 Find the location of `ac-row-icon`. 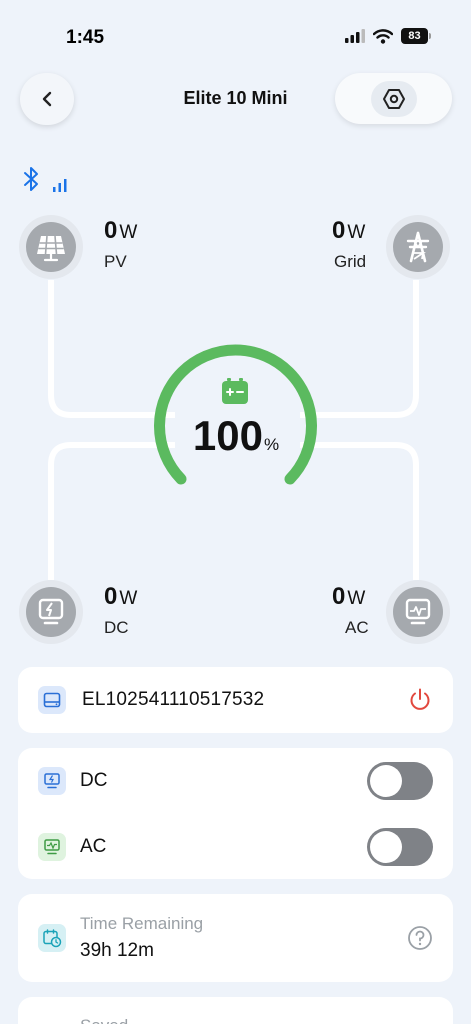

ac-row-icon is located at coordinates (52, 847).